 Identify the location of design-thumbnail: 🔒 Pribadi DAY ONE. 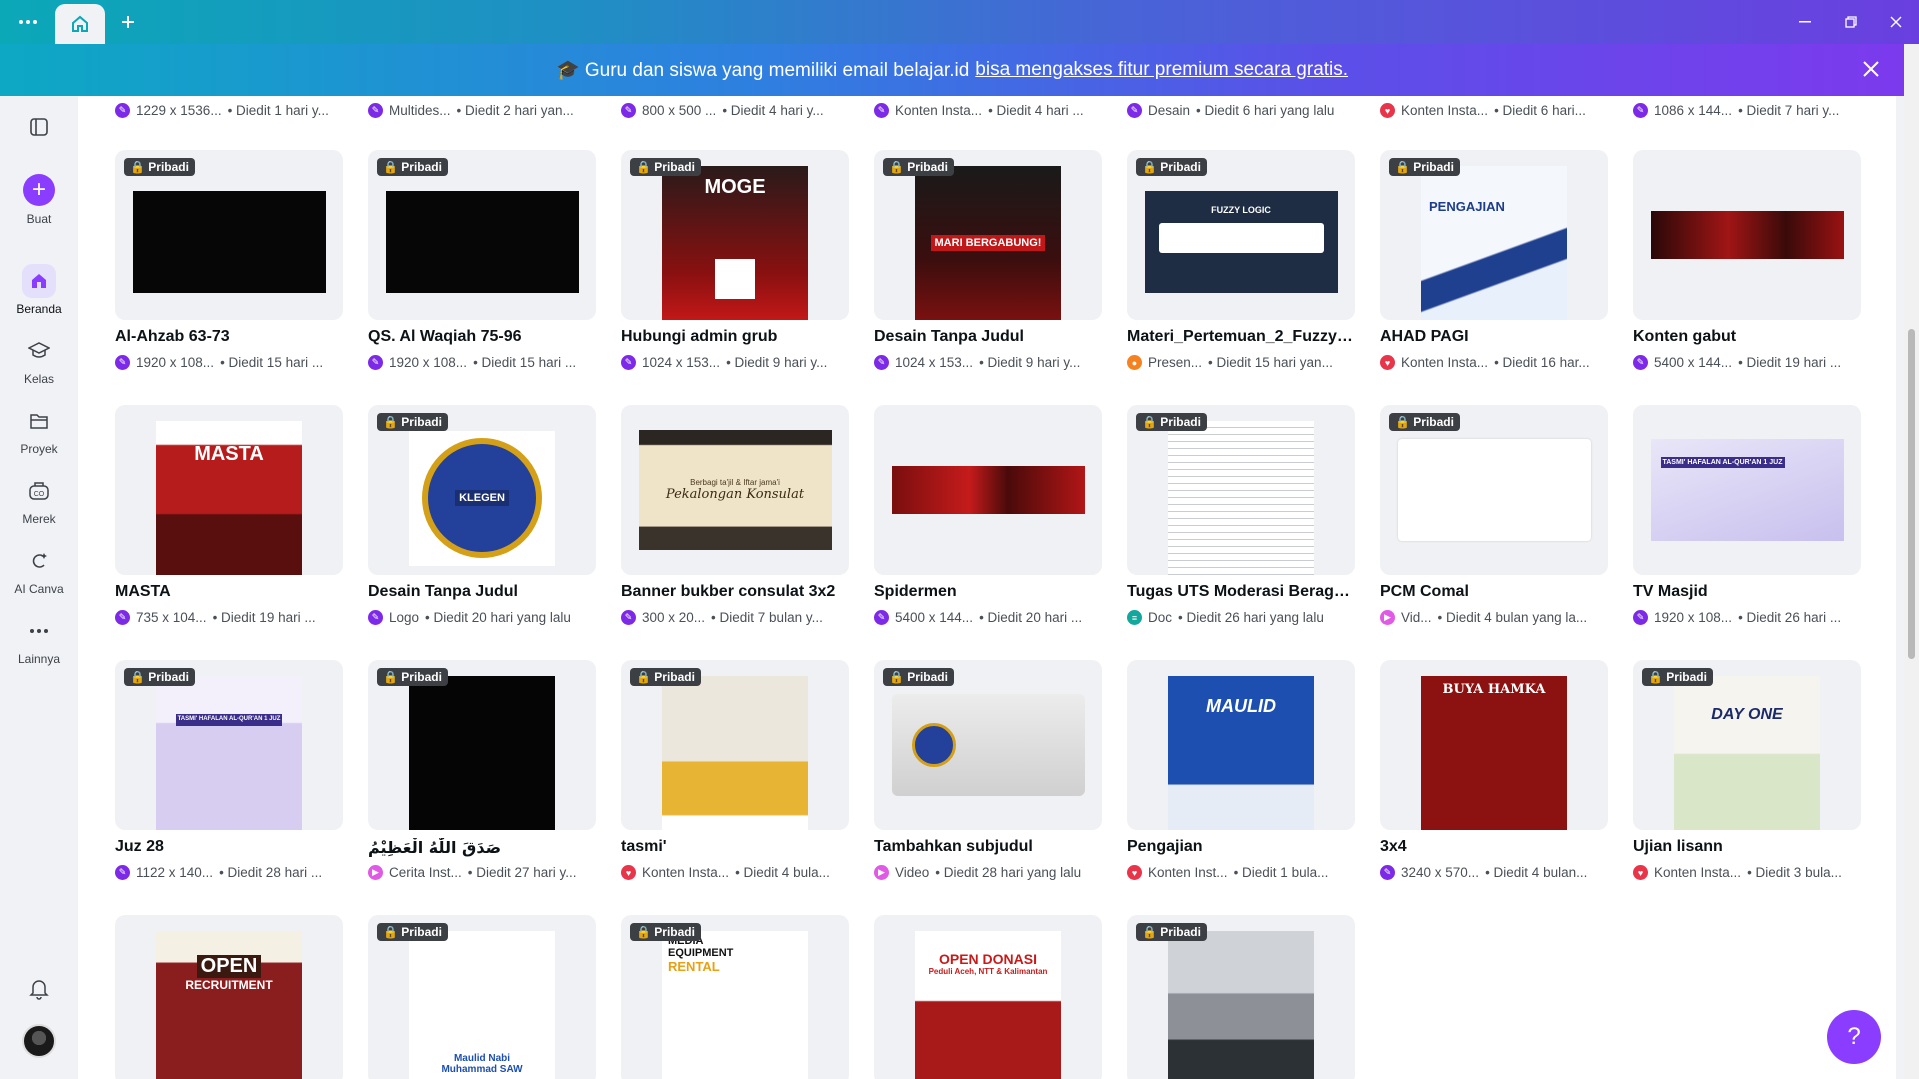
(1747, 745).